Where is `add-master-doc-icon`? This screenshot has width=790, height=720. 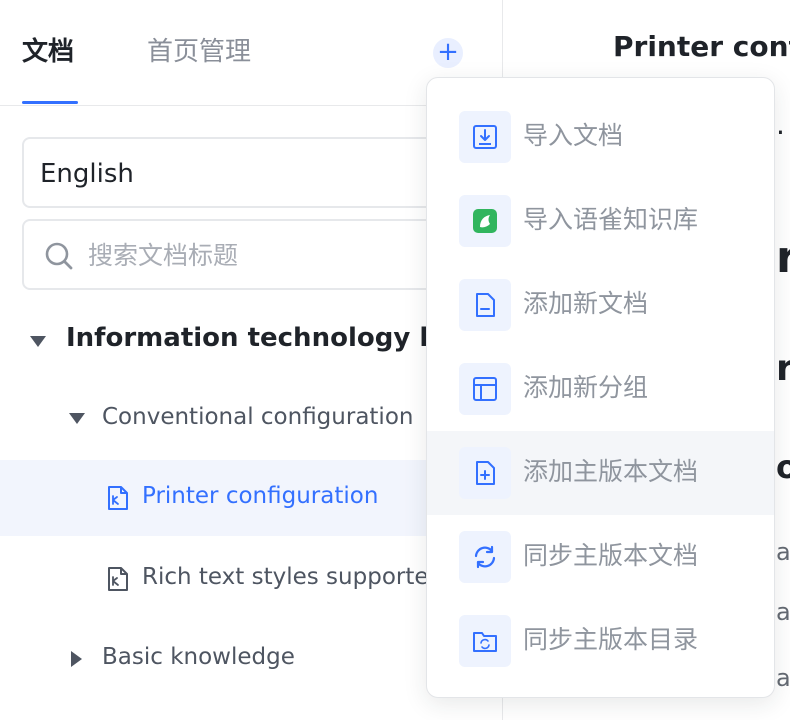
add-master-doc-icon is located at coordinates (485, 473).